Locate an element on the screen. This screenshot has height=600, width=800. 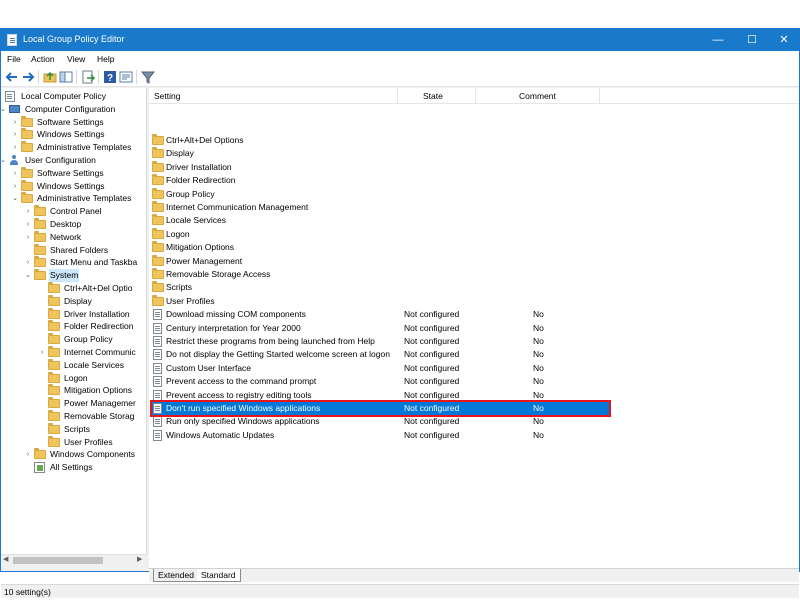
tree-item: Removable Storag is located at coordinates (73, 416).